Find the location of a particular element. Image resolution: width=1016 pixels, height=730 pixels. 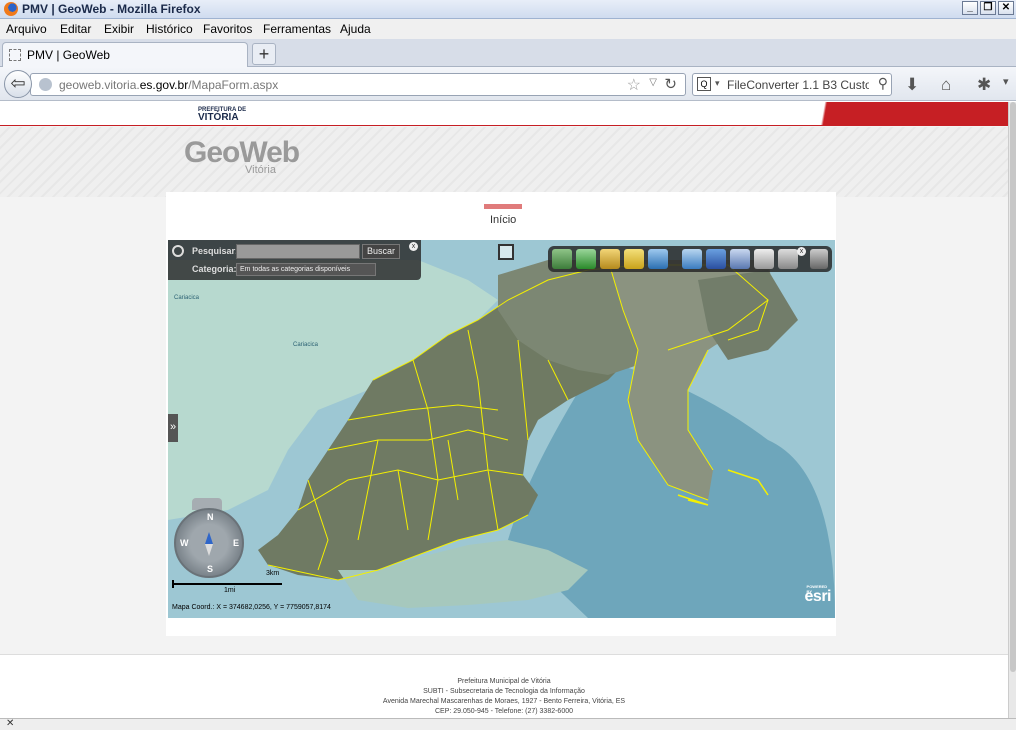

scale-mi-label: 1mi is located at coordinates (230, 590).